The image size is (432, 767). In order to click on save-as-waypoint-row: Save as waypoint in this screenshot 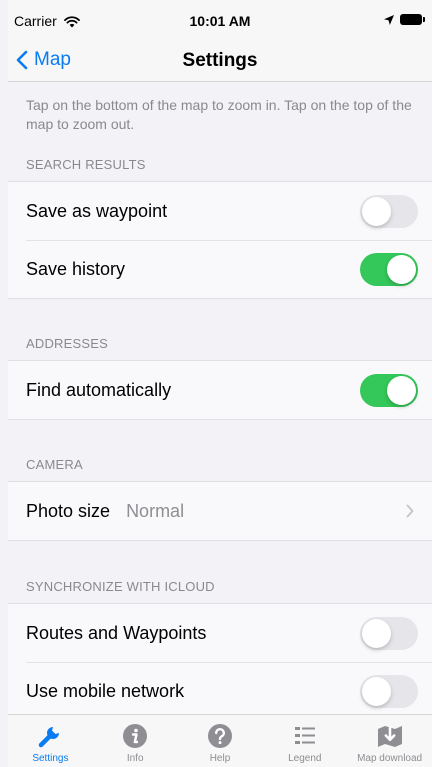, I will do `click(220, 211)`.